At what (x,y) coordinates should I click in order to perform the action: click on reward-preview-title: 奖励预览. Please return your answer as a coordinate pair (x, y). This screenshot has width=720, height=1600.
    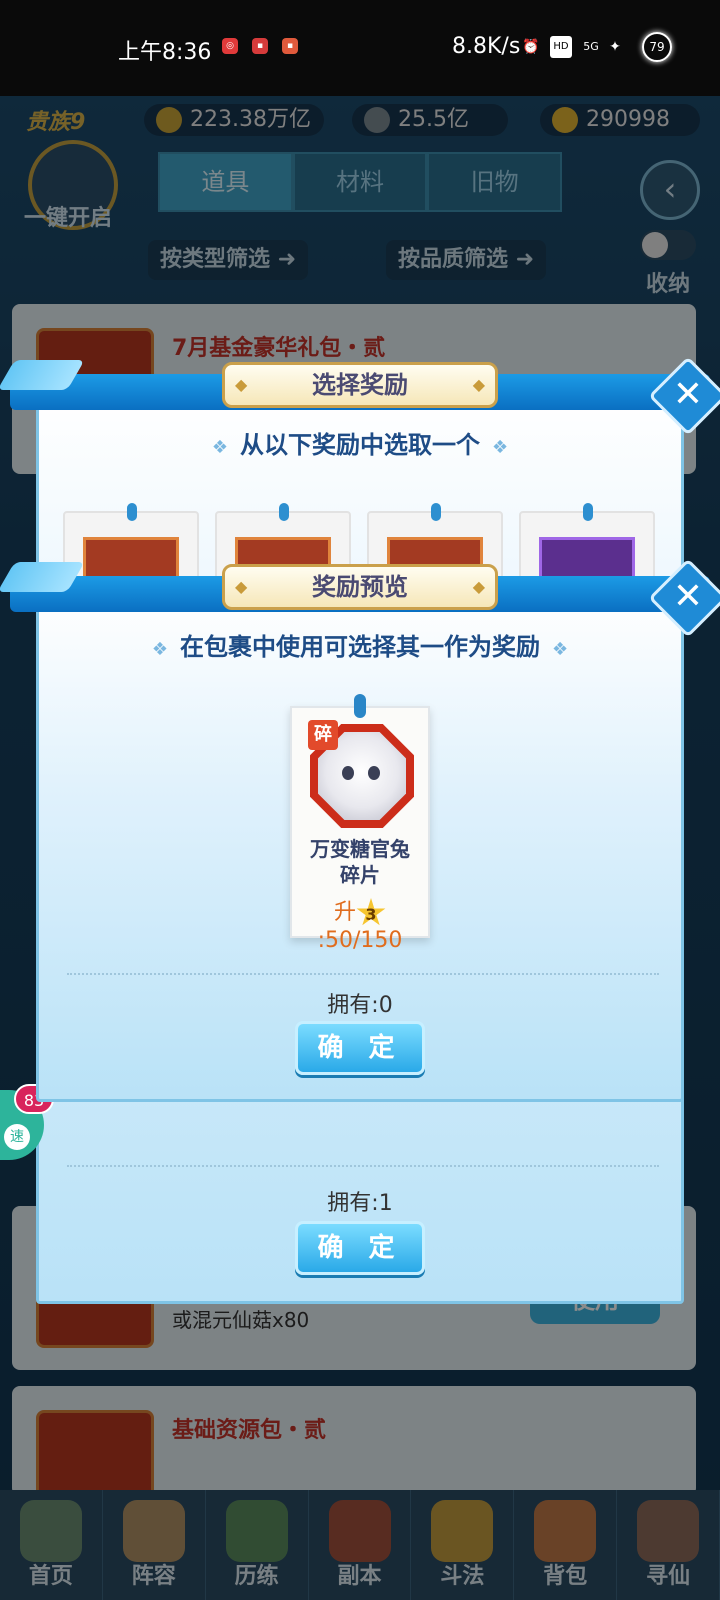
    Looking at the image, I should click on (360, 587).